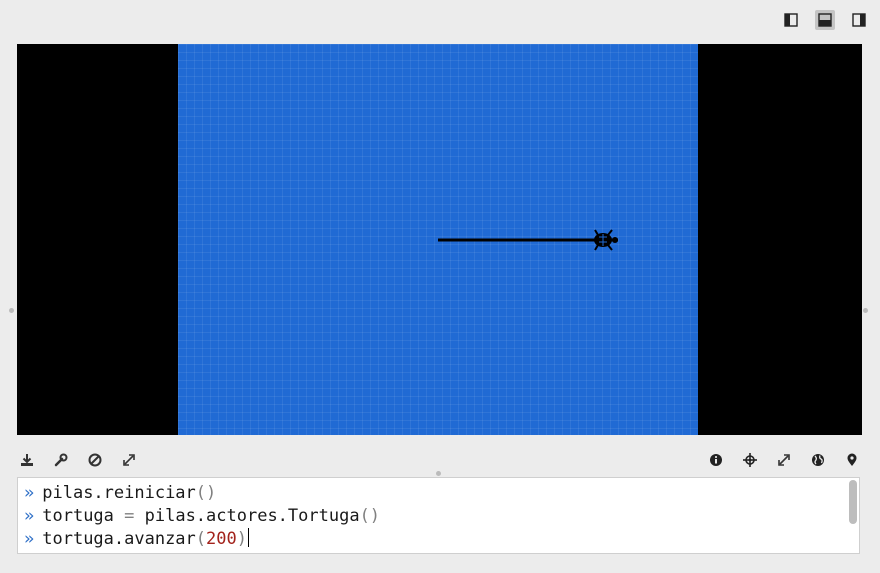 Image resolution: width=880 pixels, height=573 pixels. I want to click on console-line-2: » tortuga = pilas.actores.Tortuga(), so click(202, 516).